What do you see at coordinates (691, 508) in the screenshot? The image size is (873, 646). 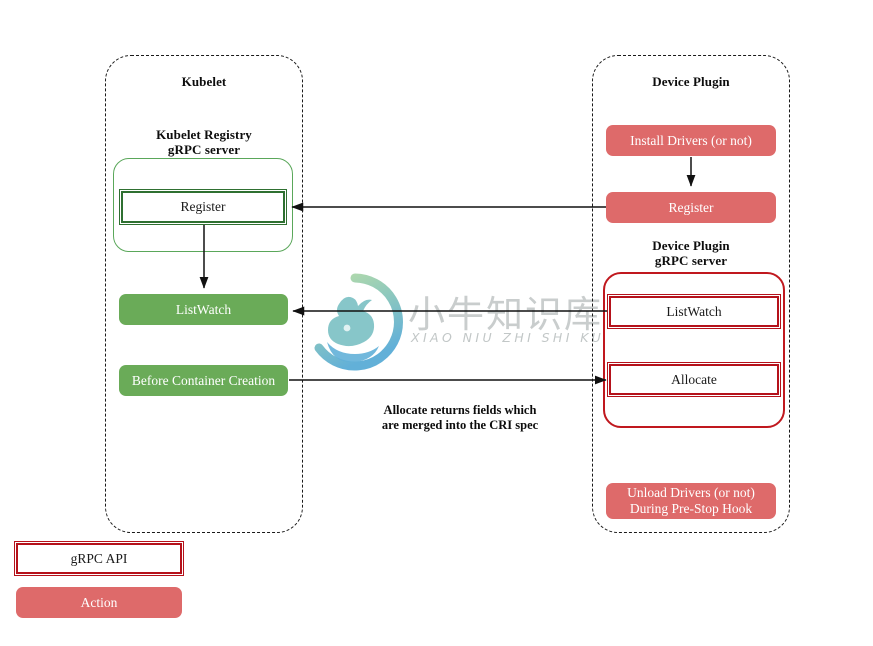 I see `unload-drivers-line2: During Pre-Stop Hook` at bounding box center [691, 508].